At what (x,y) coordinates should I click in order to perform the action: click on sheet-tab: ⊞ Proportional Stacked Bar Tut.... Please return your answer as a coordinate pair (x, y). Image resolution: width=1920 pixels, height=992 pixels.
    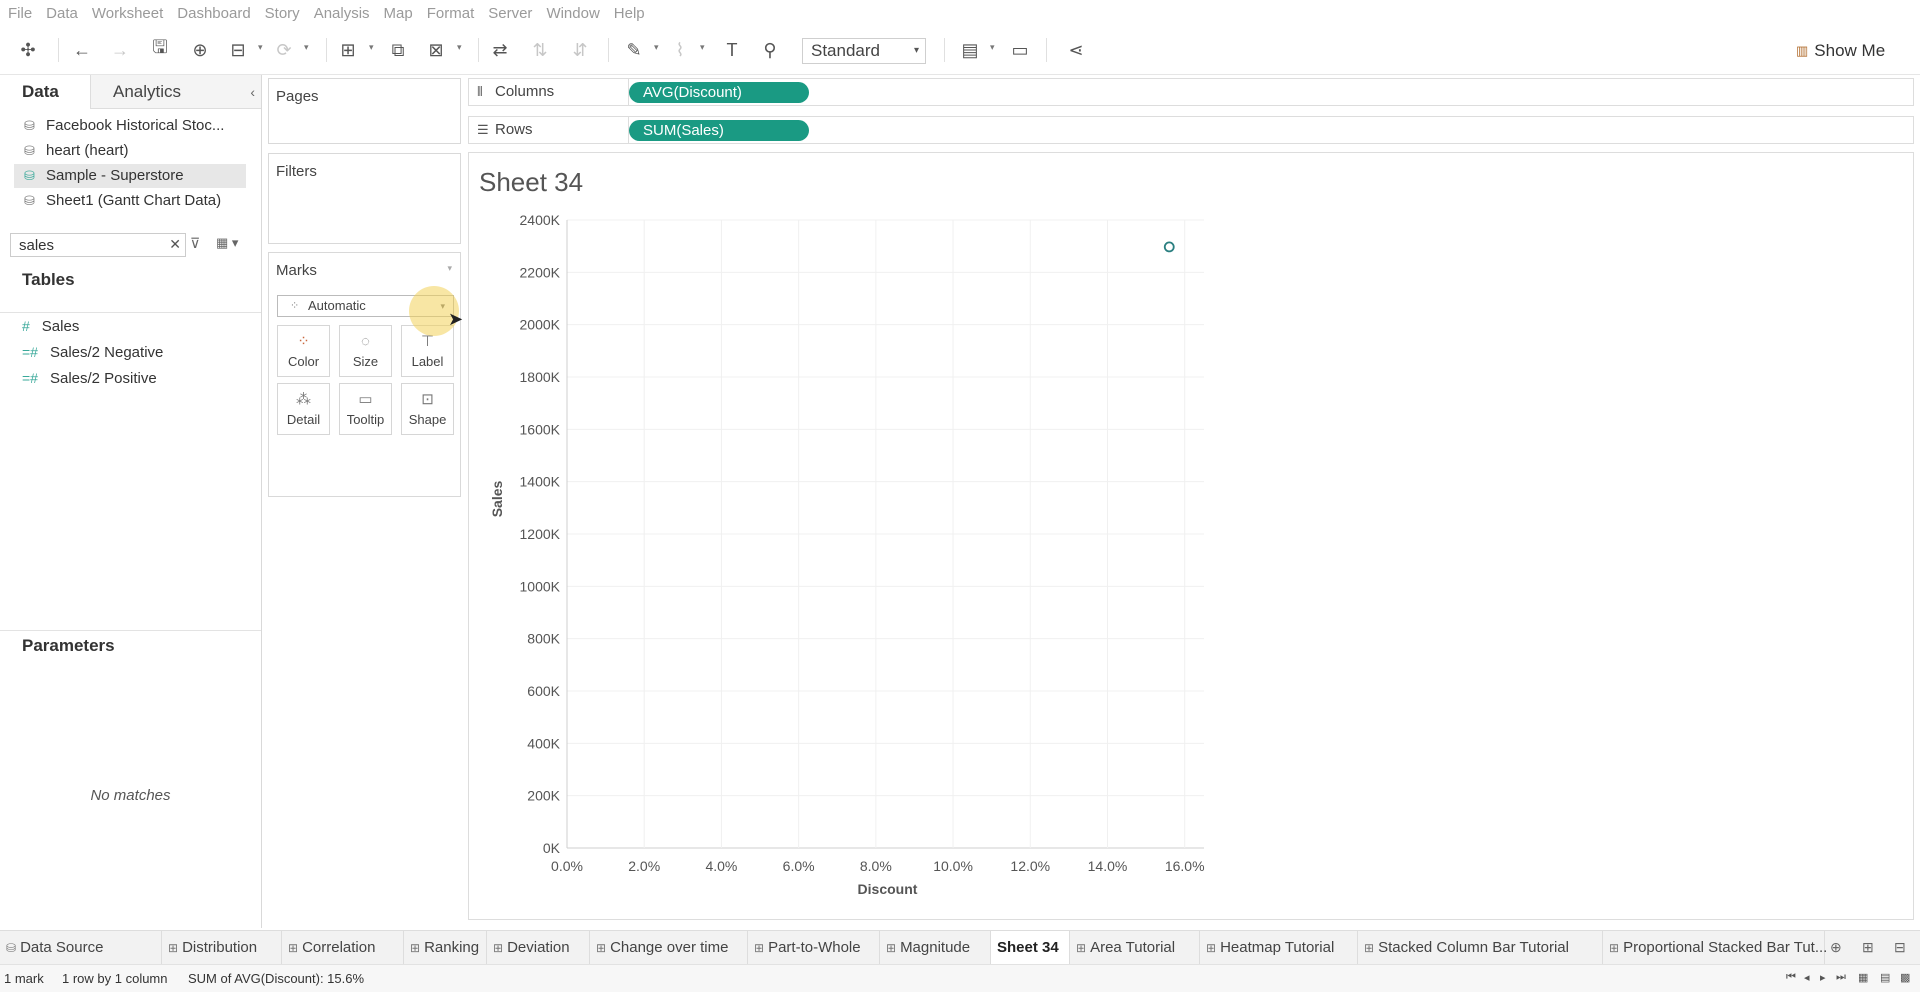
    Looking at the image, I should click on (1715, 948).